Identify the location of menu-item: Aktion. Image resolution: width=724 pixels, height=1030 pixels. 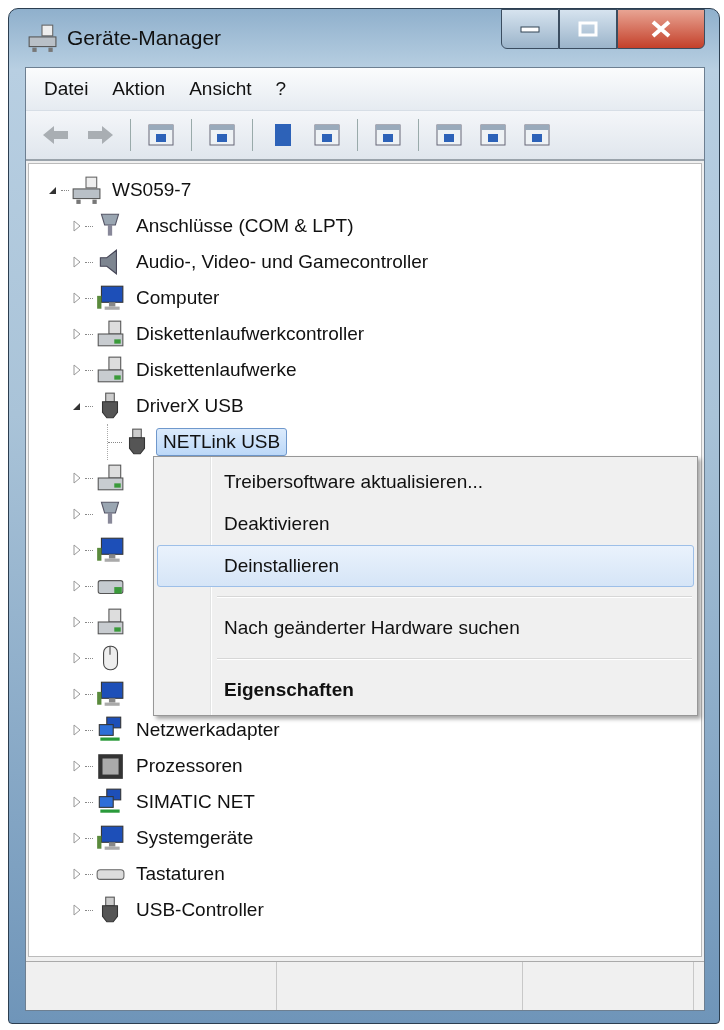
(139, 89).